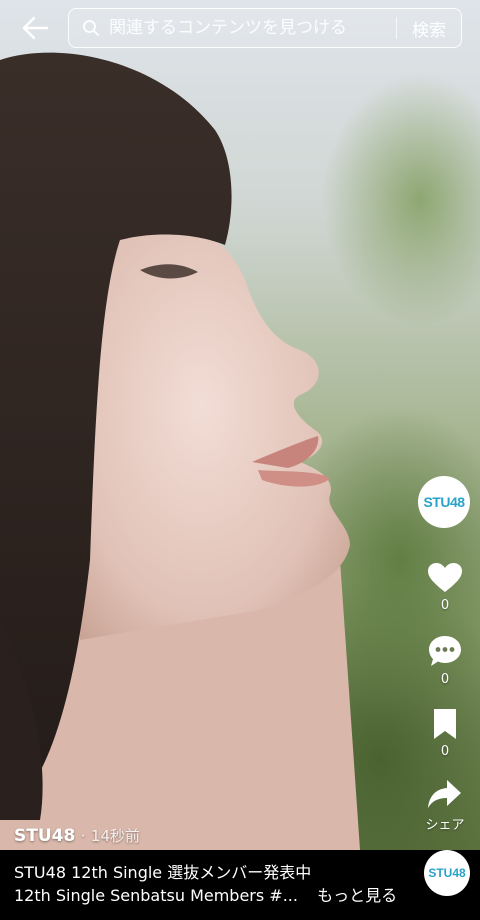 This screenshot has height=920, width=480. What do you see at coordinates (445, 577) in the screenshot?
I see `heart-icon` at bounding box center [445, 577].